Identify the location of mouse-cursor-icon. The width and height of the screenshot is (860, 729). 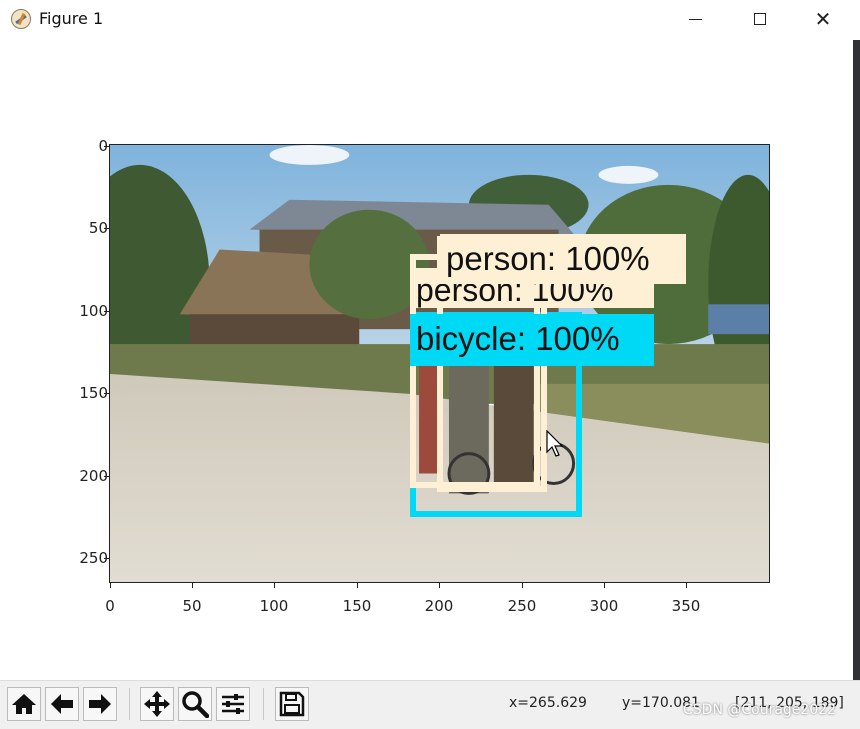
(555, 443).